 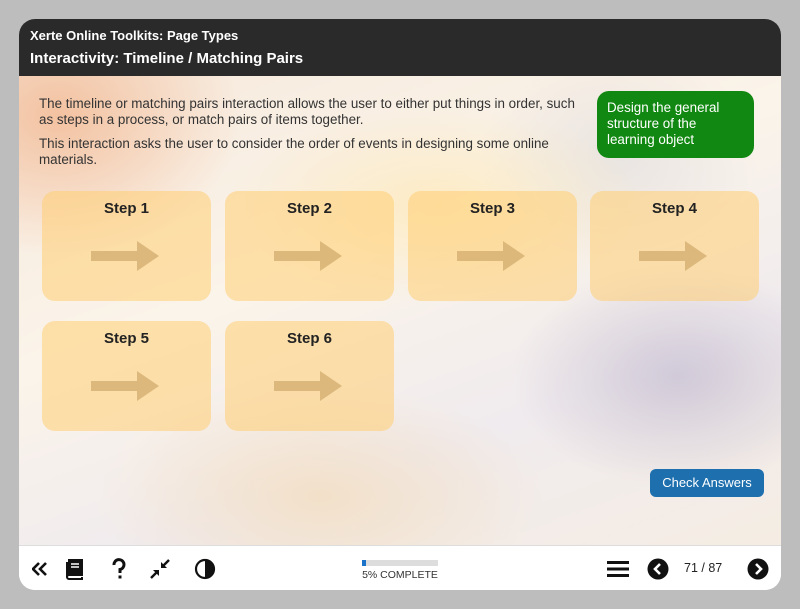 I want to click on menu-button, so click(x=618, y=568).